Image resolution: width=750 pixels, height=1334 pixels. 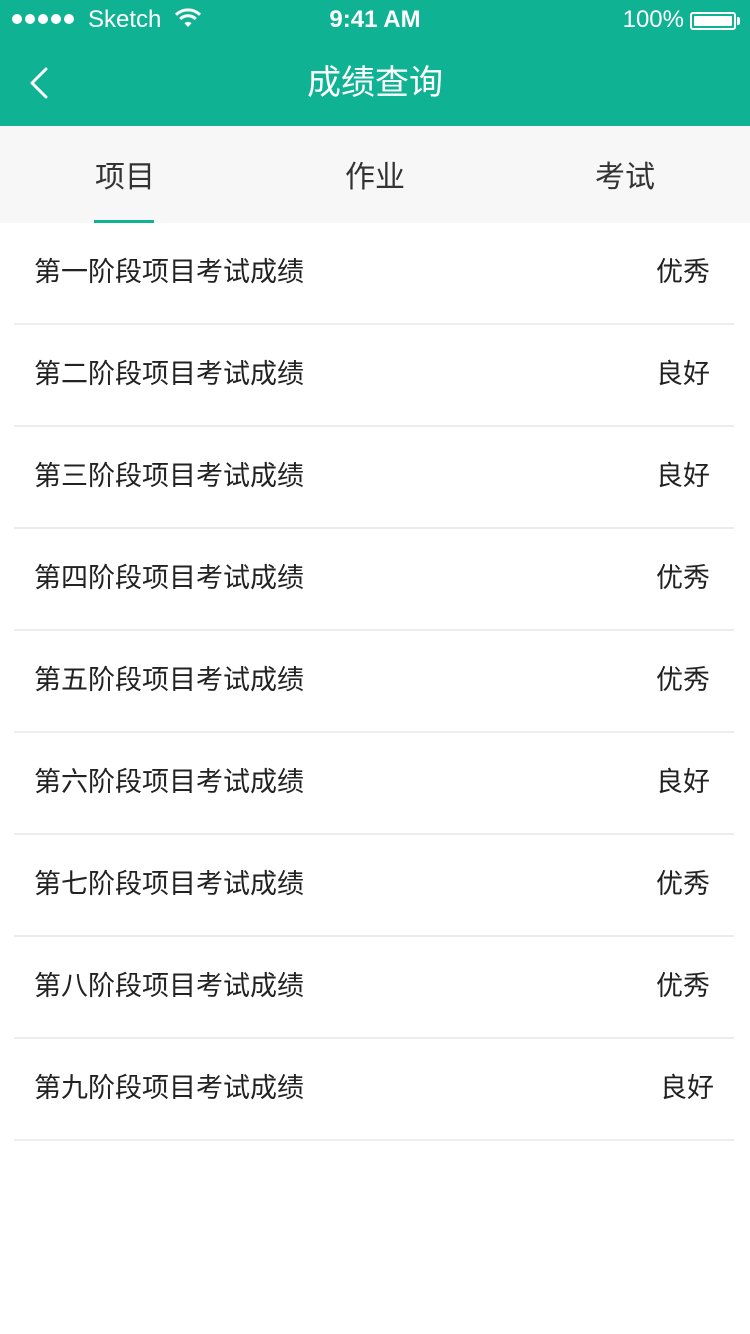 I want to click on list-item: 第八阶段项目考试成绩 优秀, so click(x=374, y=988).